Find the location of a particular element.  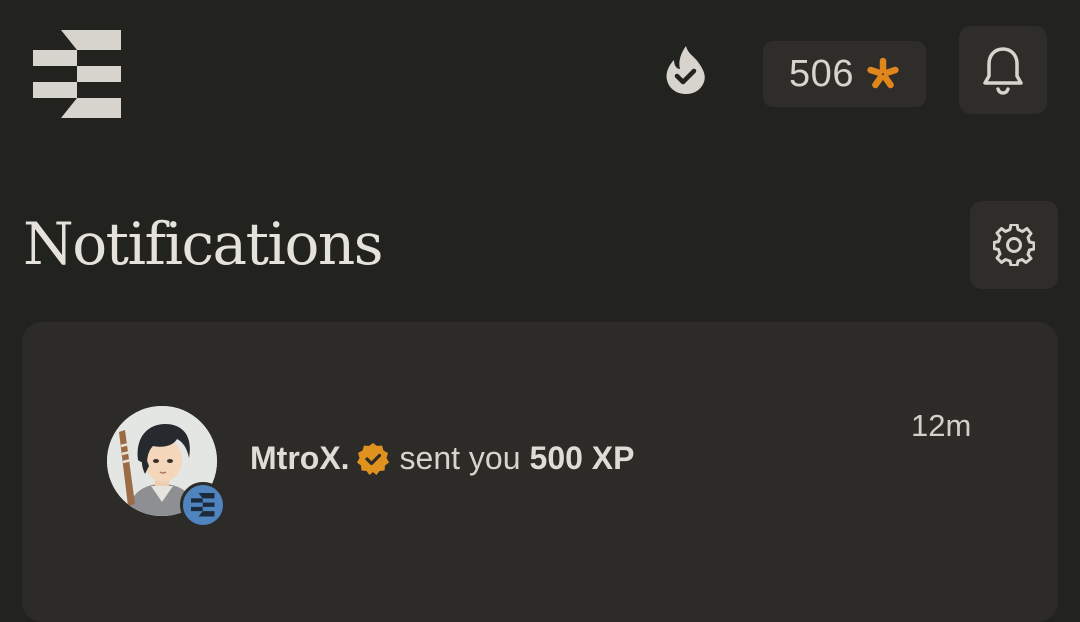

gear-icon is located at coordinates (1014, 245).